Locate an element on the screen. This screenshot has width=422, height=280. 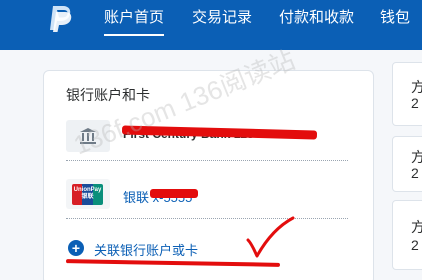
paypal-logo-icon is located at coordinates (61, 18).